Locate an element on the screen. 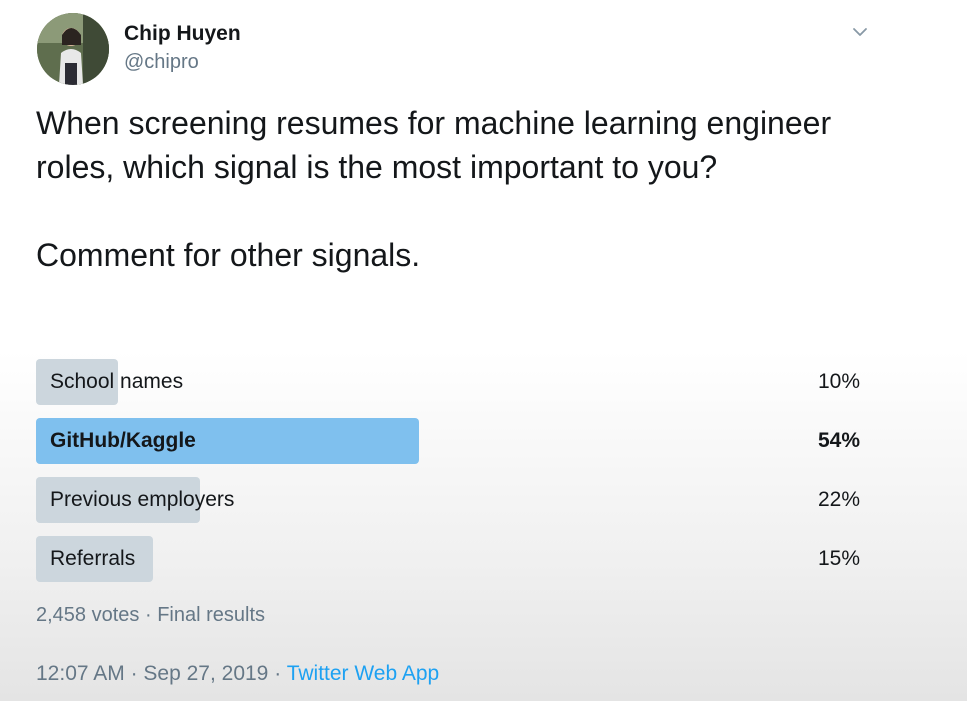 This screenshot has height=701, width=967. author-handle: @chipro is located at coordinates (161, 62).